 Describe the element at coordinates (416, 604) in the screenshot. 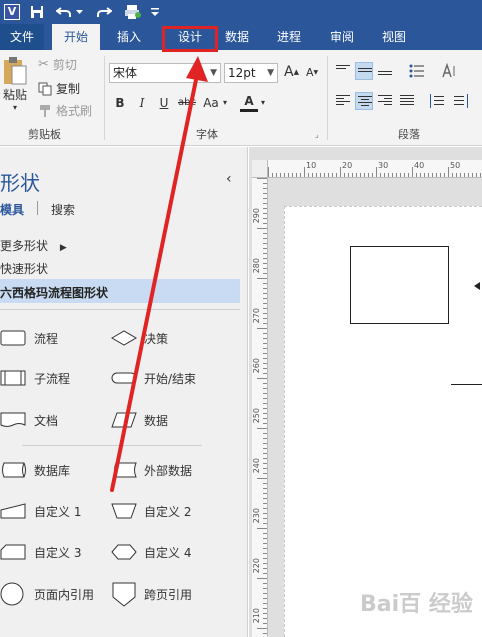

I see `watermark-logo: Bai百 经验` at that location.